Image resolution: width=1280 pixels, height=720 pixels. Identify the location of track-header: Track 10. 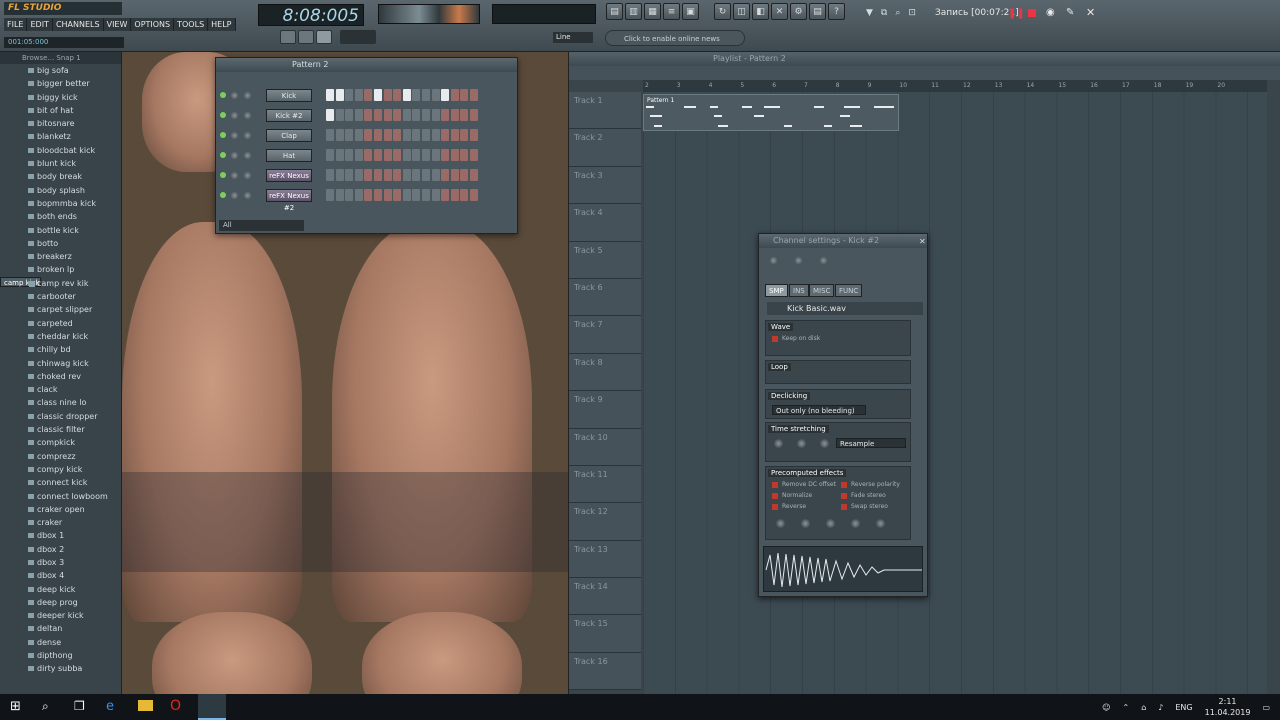
(605, 447).